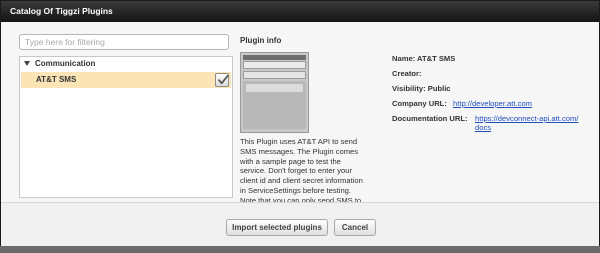  Describe the element at coordinates (439, 88) in the screenshot. I see `visibility-value: Public` at that location.